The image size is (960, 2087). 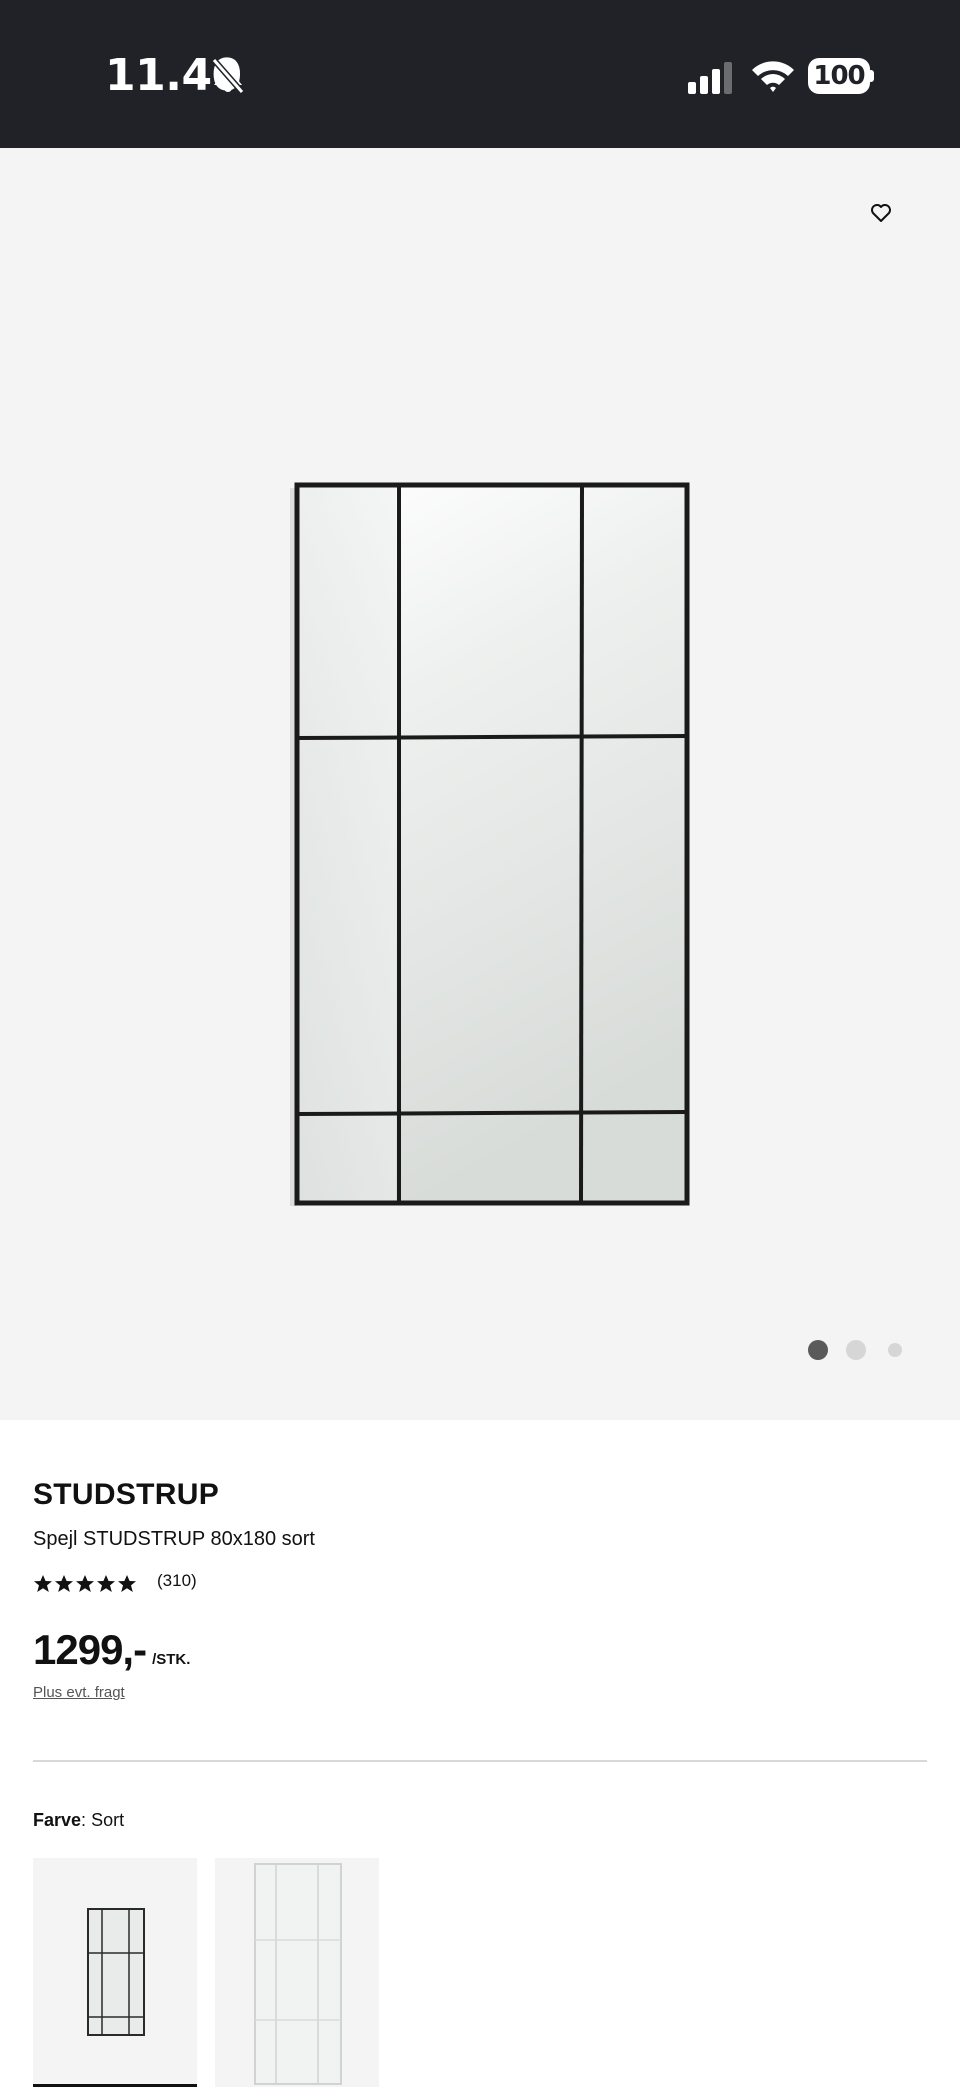 I want to click on price-row: 1299,- /STK., so click(x=111, y=1650).